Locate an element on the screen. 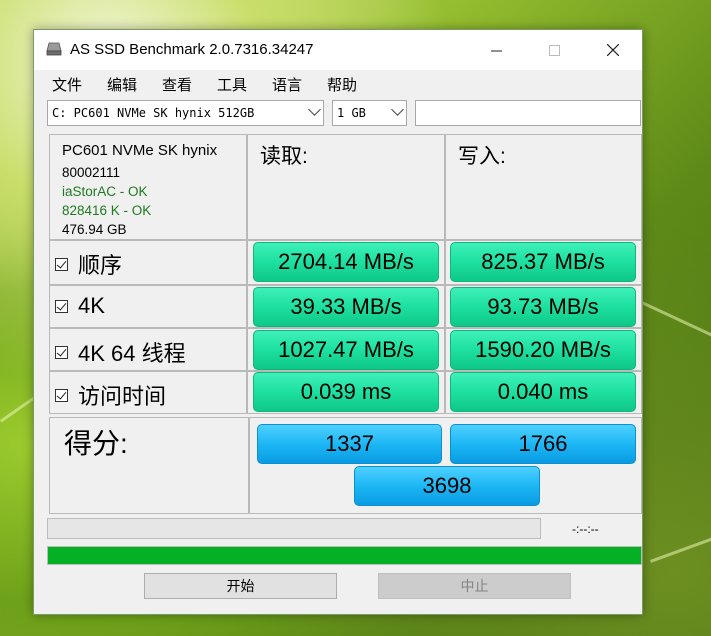 Image resolution: width=711 pixels, height=636 pixels. row-label-seq: 顺序 is located at coordinates (100, 265).